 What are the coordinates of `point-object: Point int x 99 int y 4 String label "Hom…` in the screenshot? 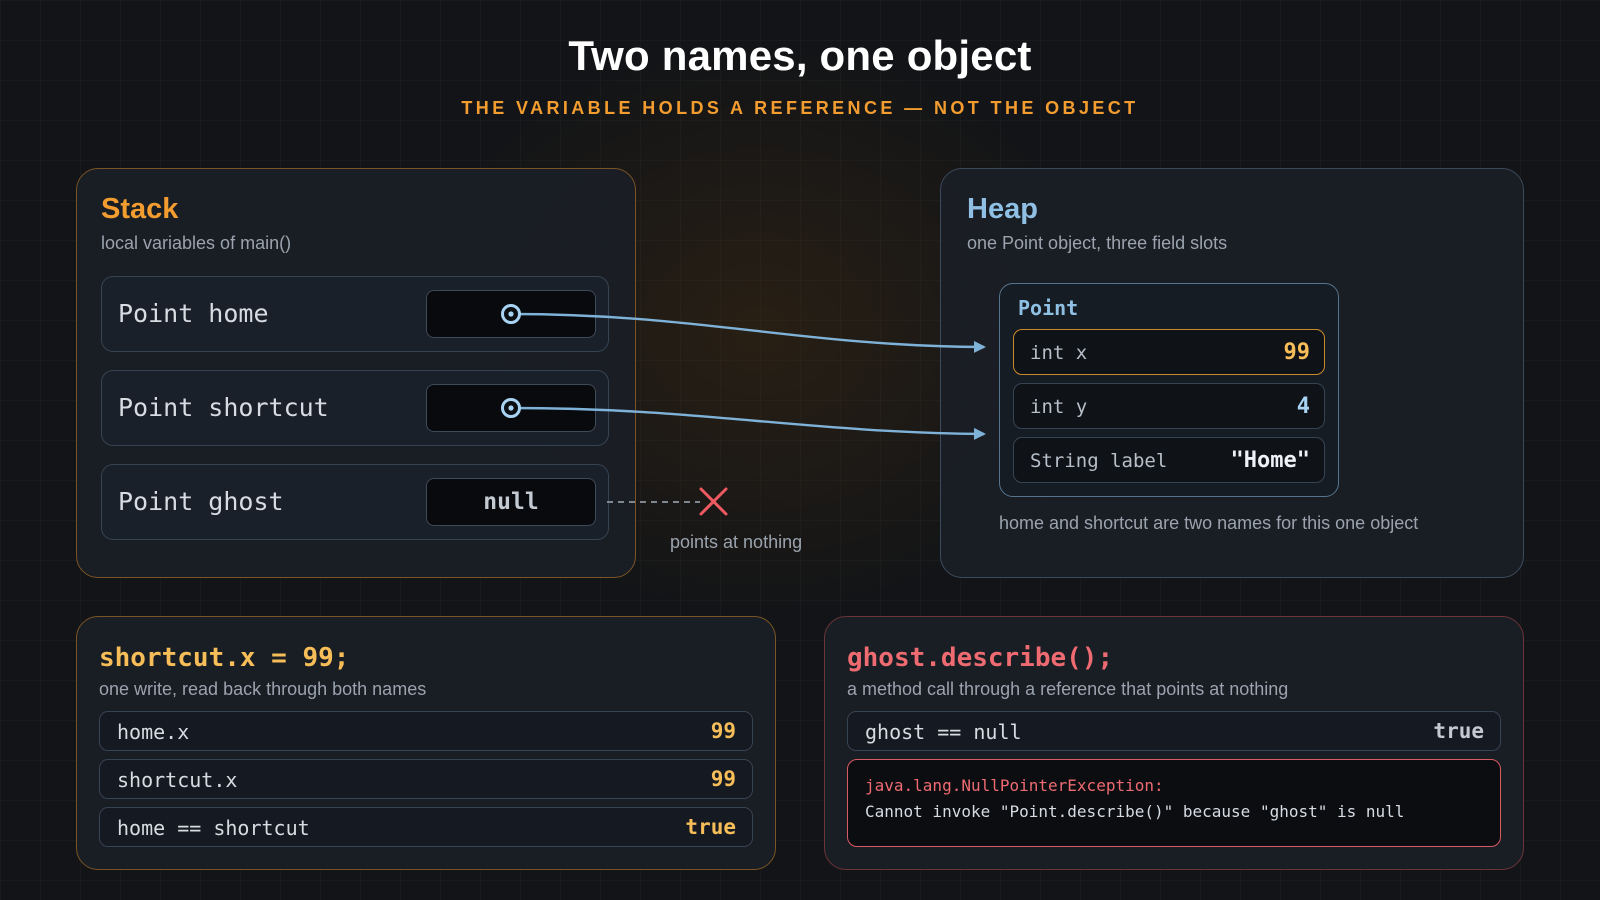 It's located at (1169, 390).